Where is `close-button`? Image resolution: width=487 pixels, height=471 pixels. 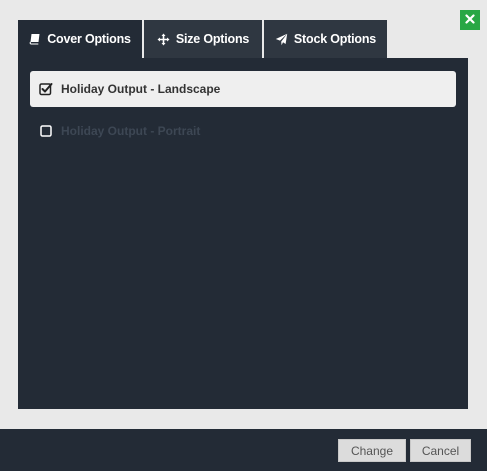
close-button is located at coordinates (470, 20).